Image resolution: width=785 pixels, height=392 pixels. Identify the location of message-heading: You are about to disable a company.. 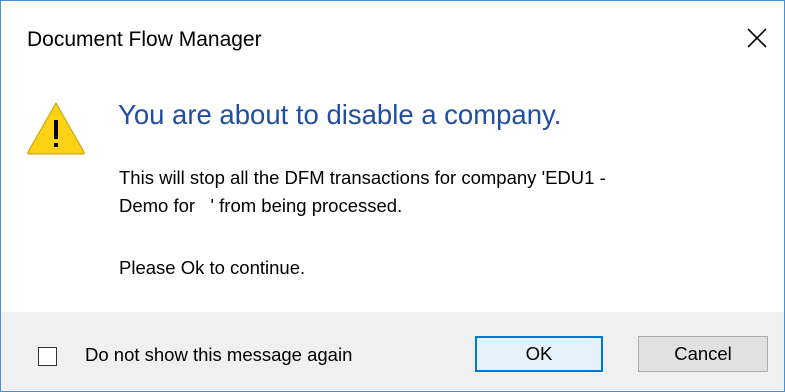
(340, 114).